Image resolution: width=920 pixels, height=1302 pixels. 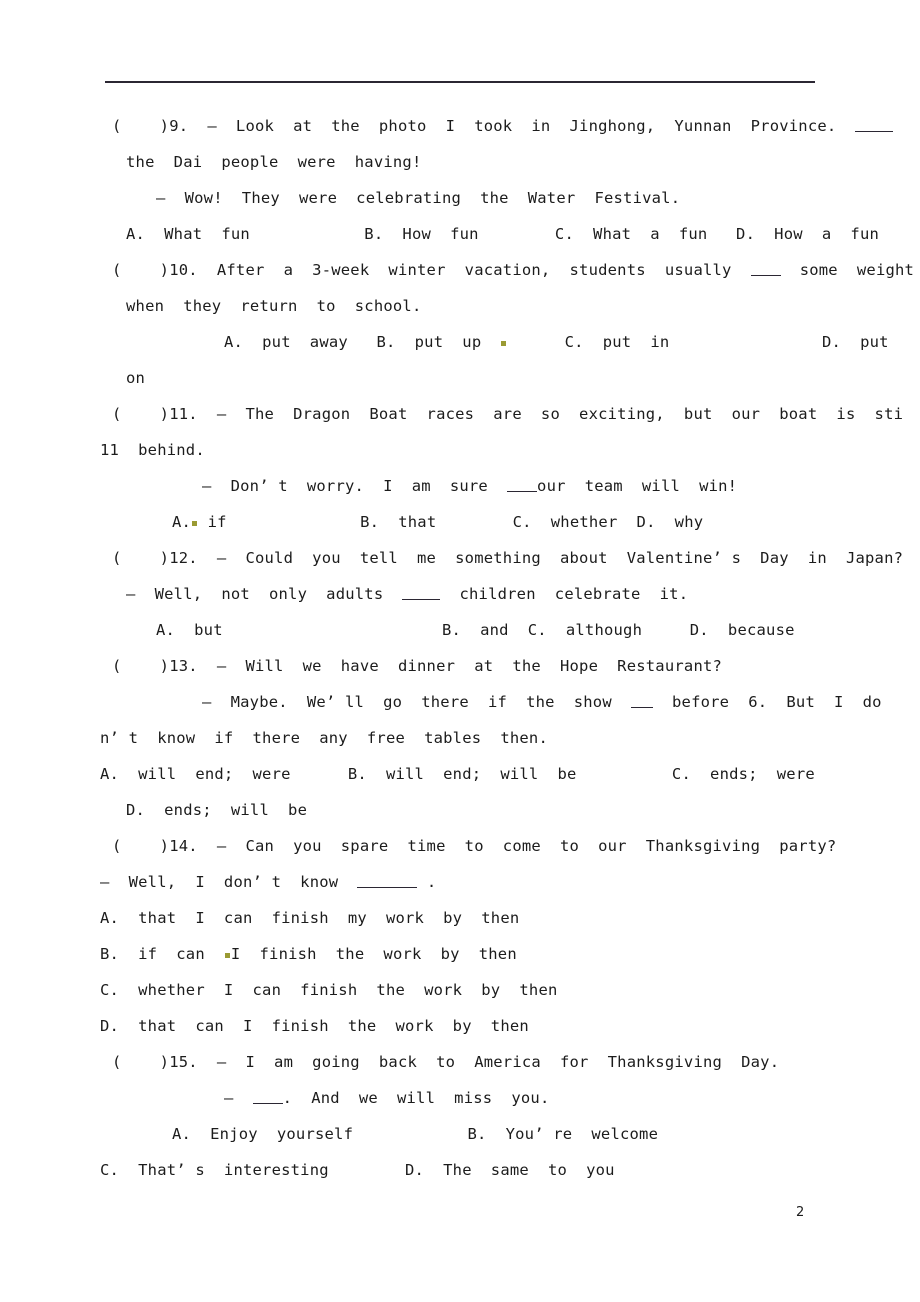 I want to click on question-14-option-b-text-b: I finish the work by then, so click(x=373, y=954).